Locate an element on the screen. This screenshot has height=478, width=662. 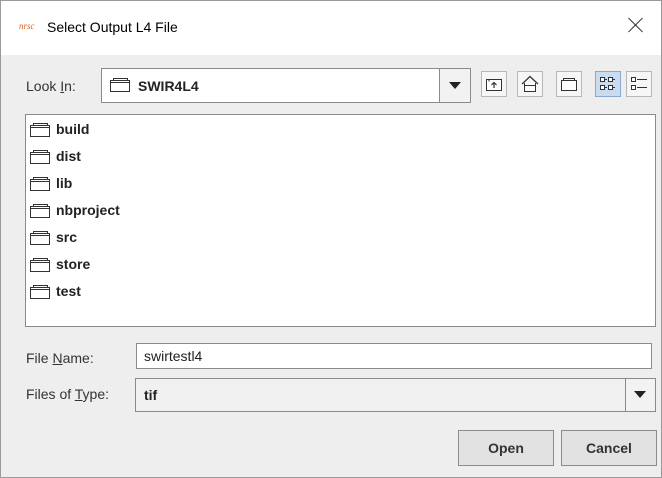
up-one-level-icon is located at coordinates (494, 85).